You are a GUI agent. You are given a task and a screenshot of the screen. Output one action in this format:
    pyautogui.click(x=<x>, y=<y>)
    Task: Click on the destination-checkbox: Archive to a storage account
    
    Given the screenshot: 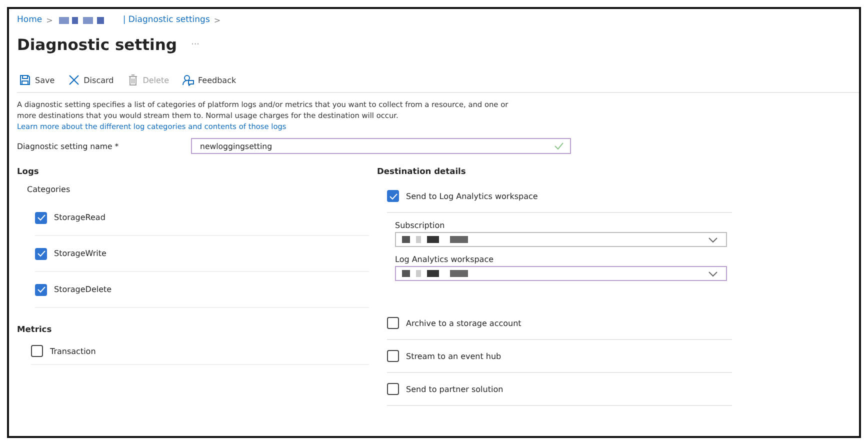 What is the action you would take?
    pyautogui.click(x=454, y=323)
    